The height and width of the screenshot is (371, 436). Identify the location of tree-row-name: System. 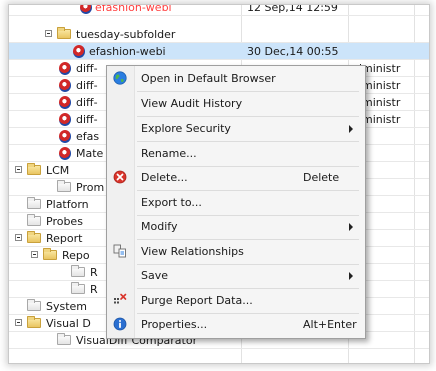
(67, 306).